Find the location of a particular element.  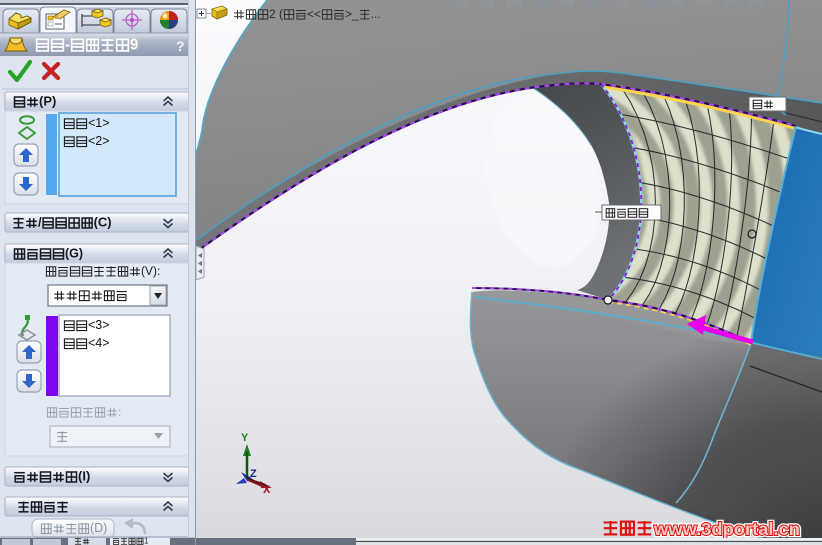

svg-text: <3> is located at coordinates (99, 324).